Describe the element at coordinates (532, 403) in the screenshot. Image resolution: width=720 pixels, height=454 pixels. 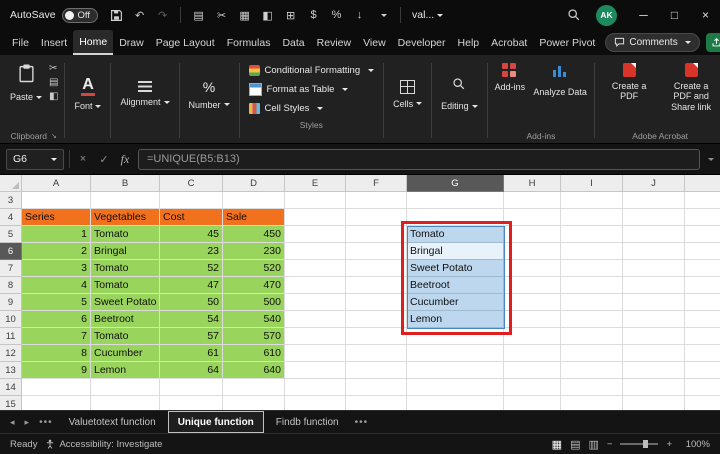
I see `cell-H15` at that location.